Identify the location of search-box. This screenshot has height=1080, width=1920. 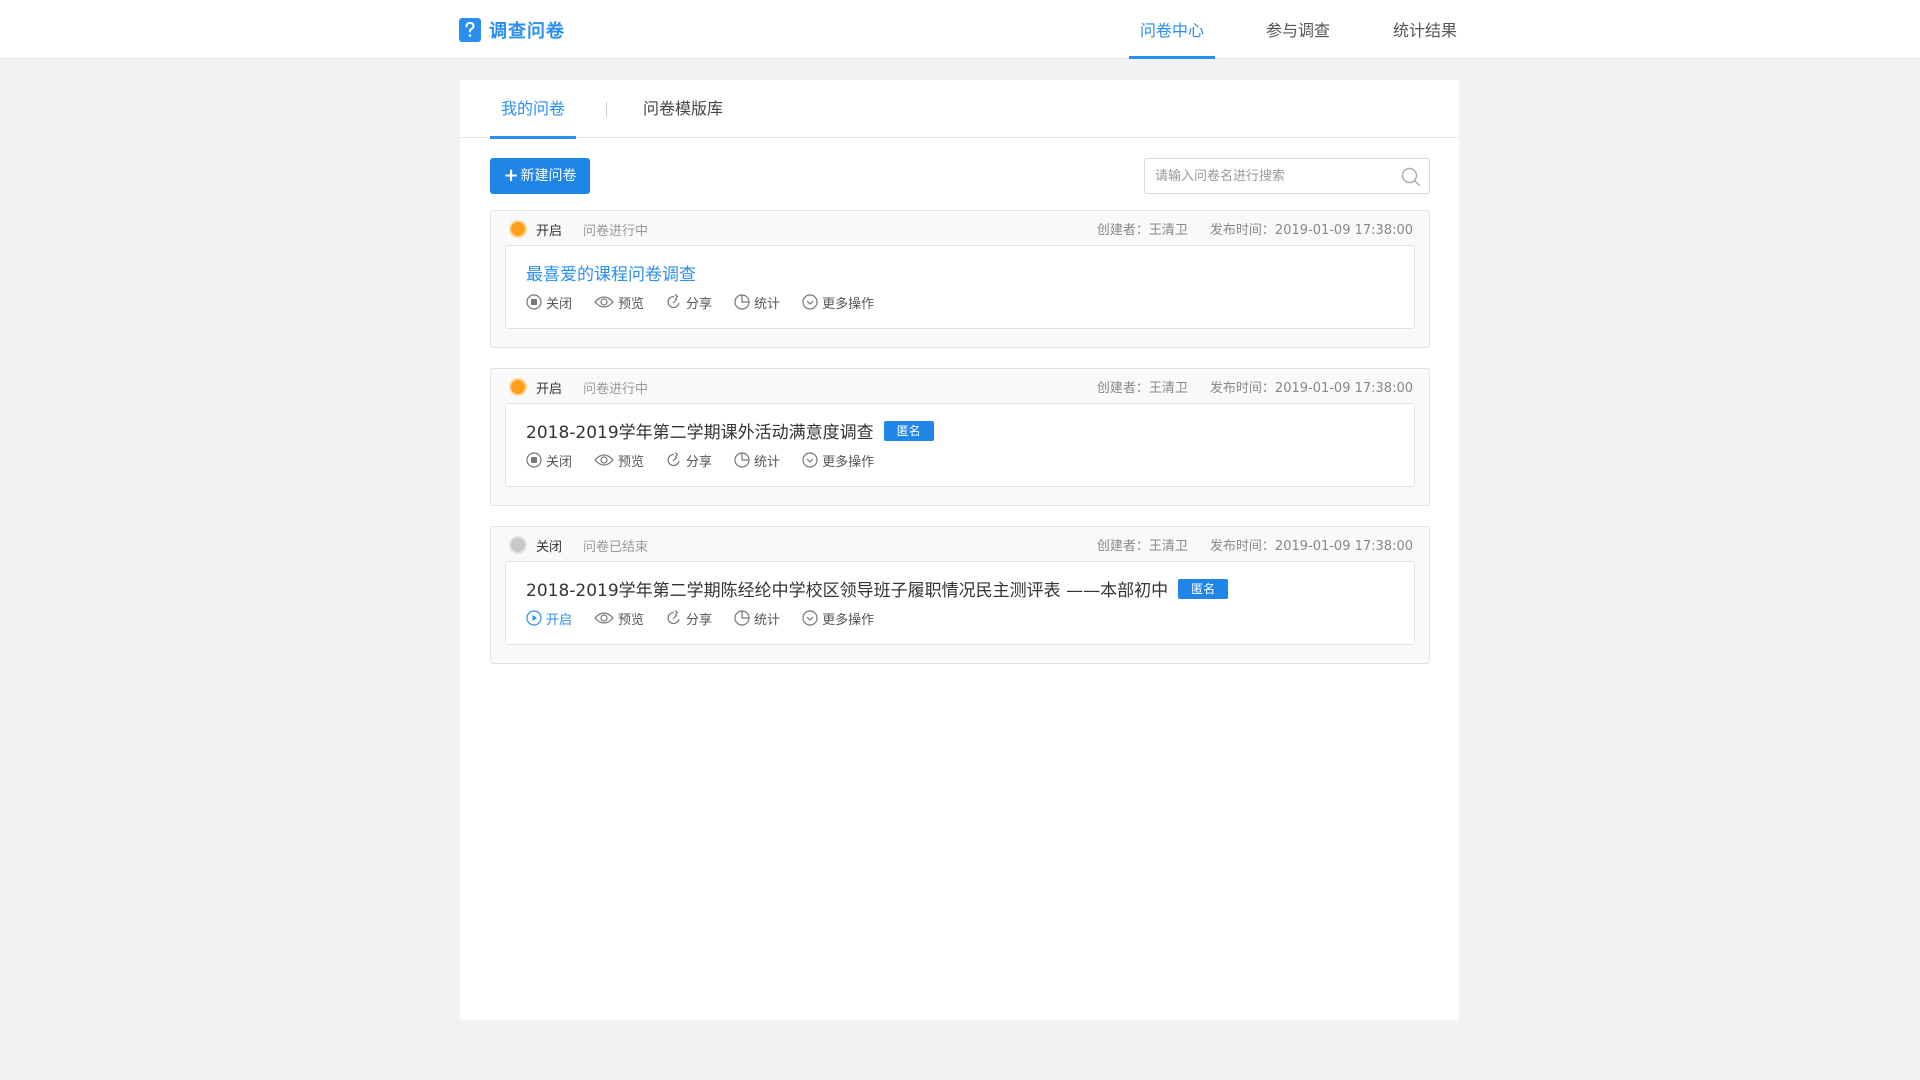
(1287, 176).